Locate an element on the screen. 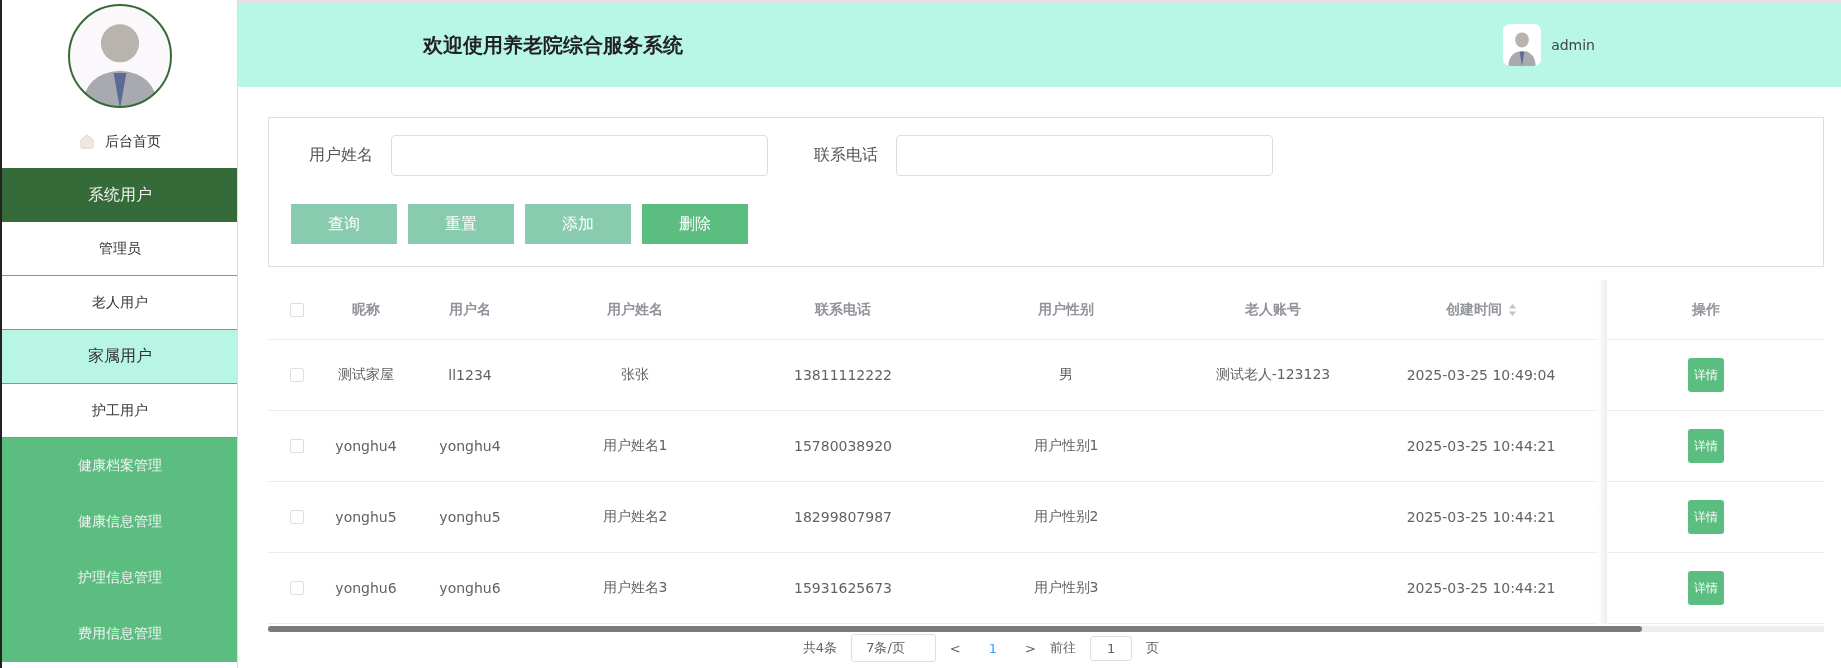 The width and height of the screenshot is (1841, 668). column-header: 操作 is located at coordinates (1706, 309).